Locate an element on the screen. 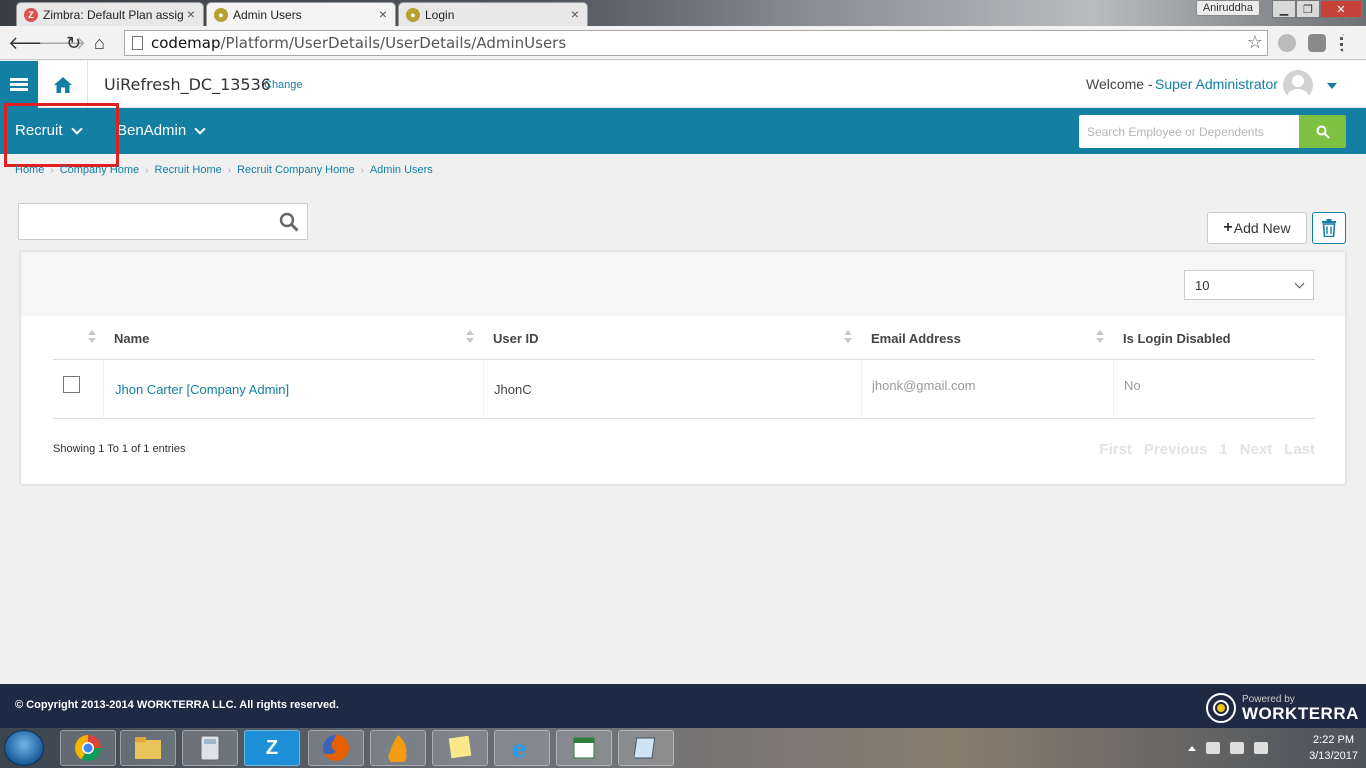 Image resolution: width=1366 pixels, height=768 pixels. browser-tab-login: ● Login × is located at coordinates (493, 14).